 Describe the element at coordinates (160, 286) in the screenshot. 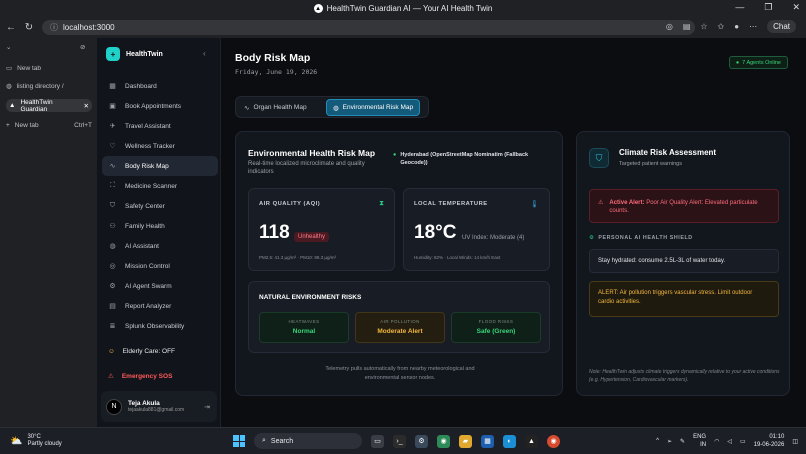

I see `nav-ai-agent-swarm: ⚙ AI Agent Swarm` at that location.